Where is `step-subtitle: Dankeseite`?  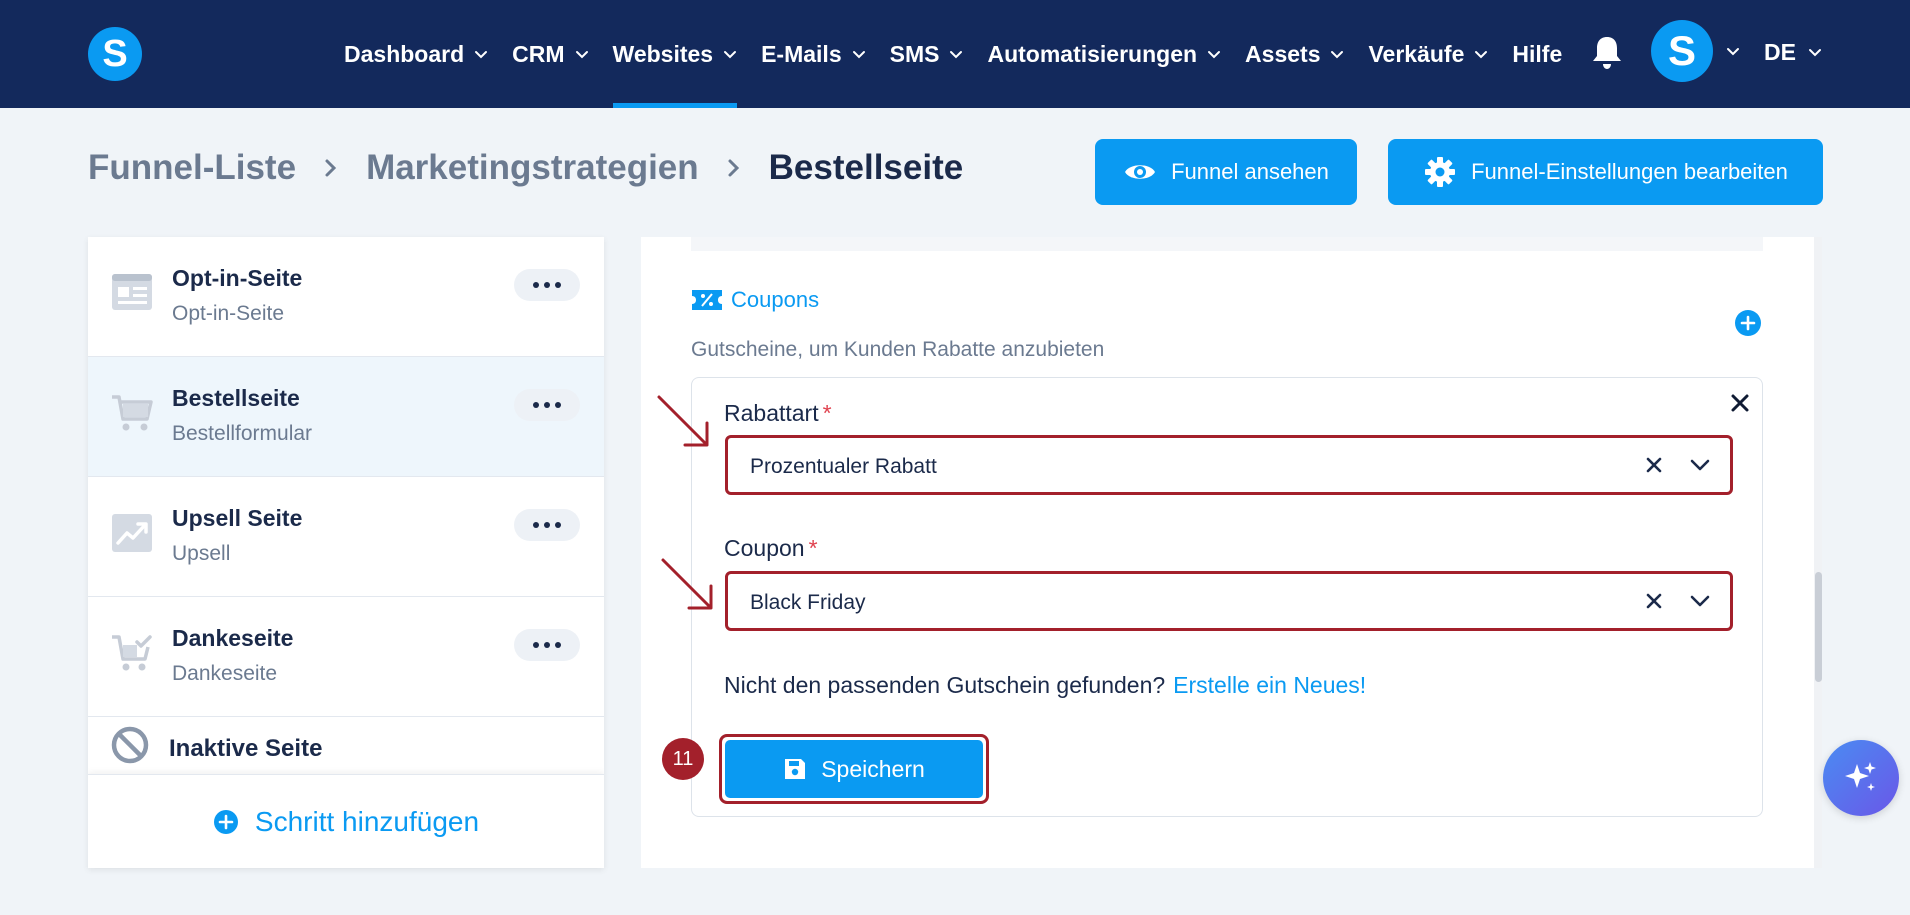
step-subtitle: Dankeseite is located at coordinates (225, 673).